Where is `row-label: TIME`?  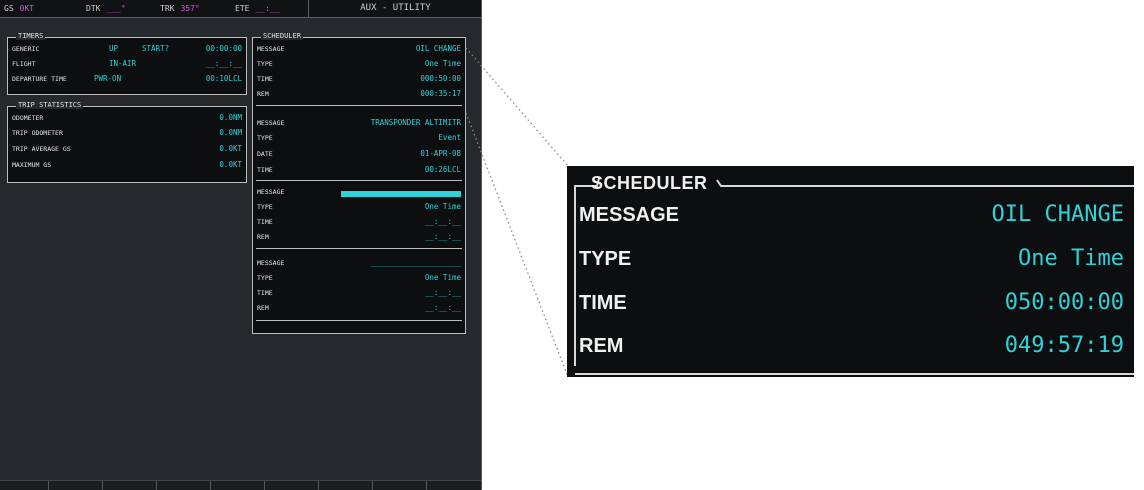 row-label: TIME is located at coordinates (603, 303).